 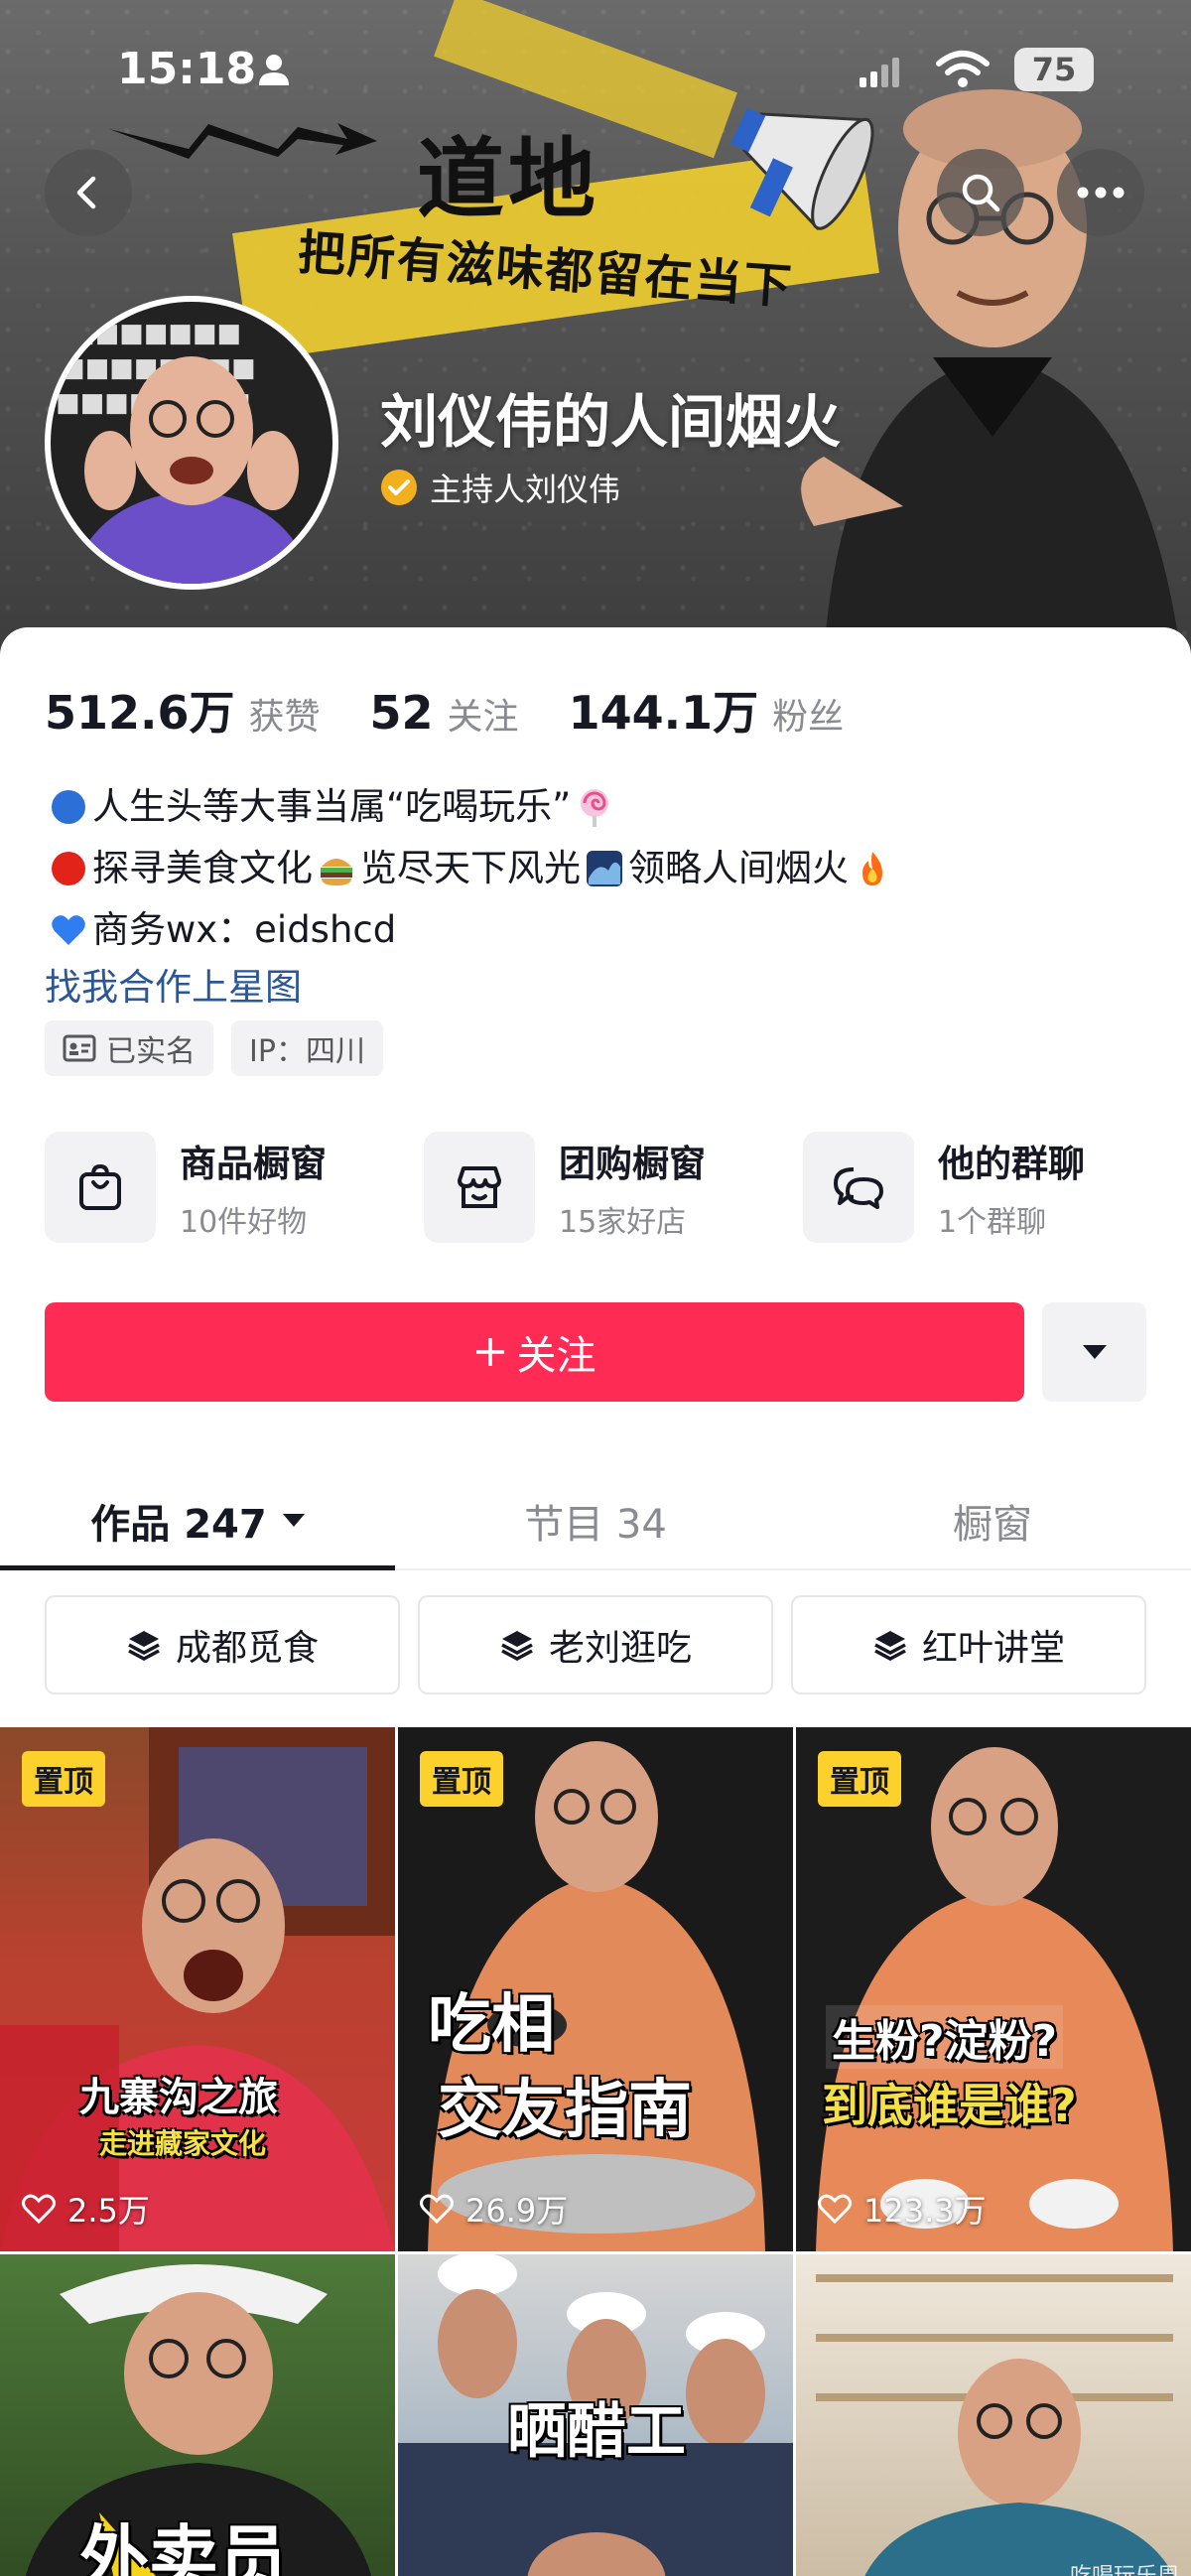 What do you see at coordinates (202, 868) in the screenshot?
I see `bio-text: 探寻美食文化` at bounding box center [202, 868].